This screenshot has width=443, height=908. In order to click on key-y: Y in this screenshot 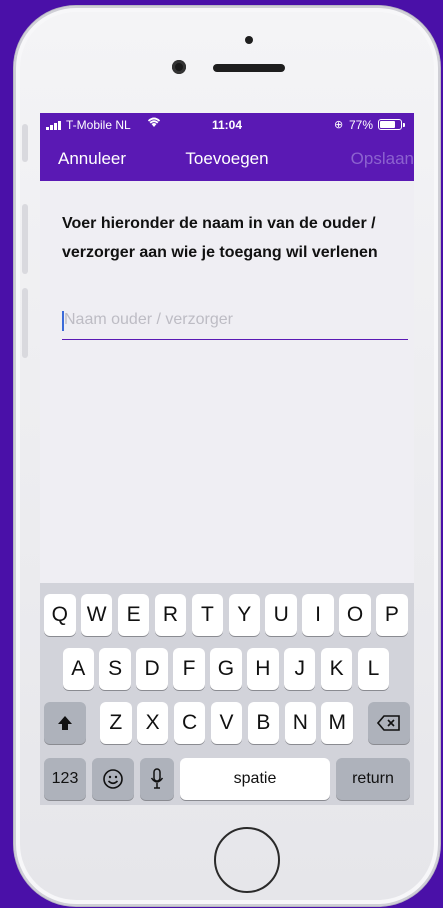, I will do `click(244, 615)`.